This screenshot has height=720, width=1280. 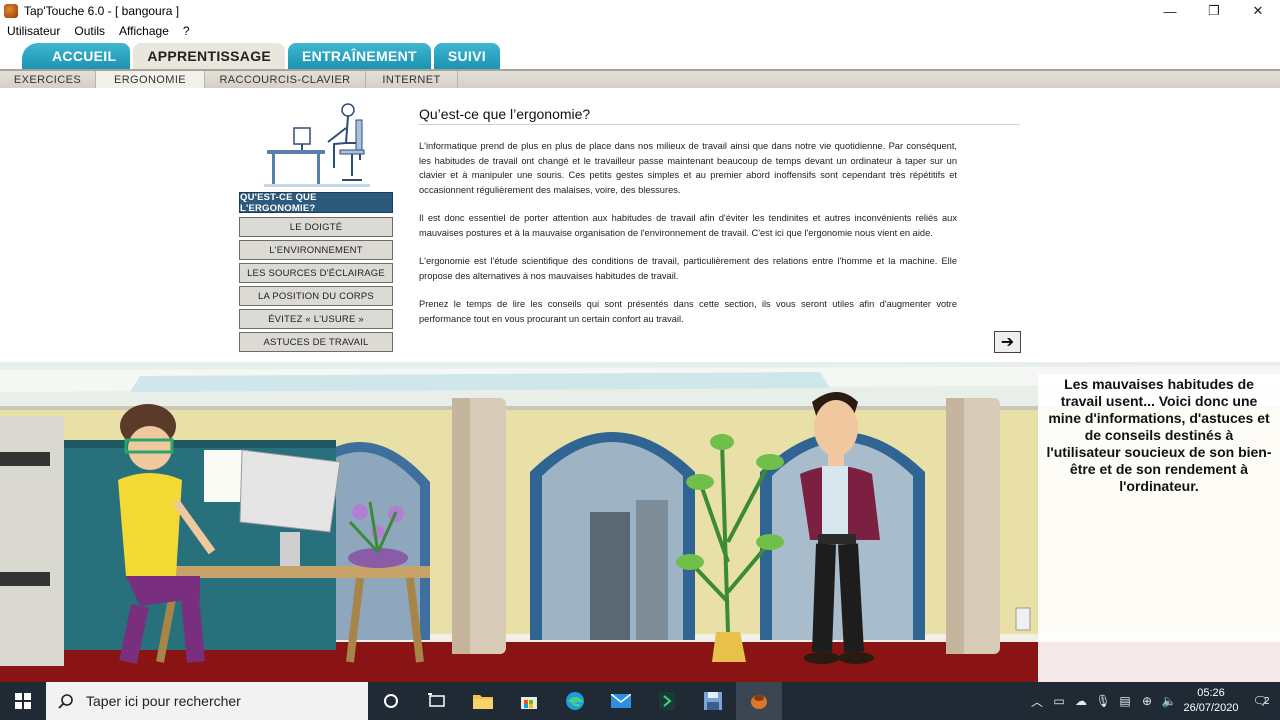 I want to click on store-bag-icon, so click(x=529, y=703).